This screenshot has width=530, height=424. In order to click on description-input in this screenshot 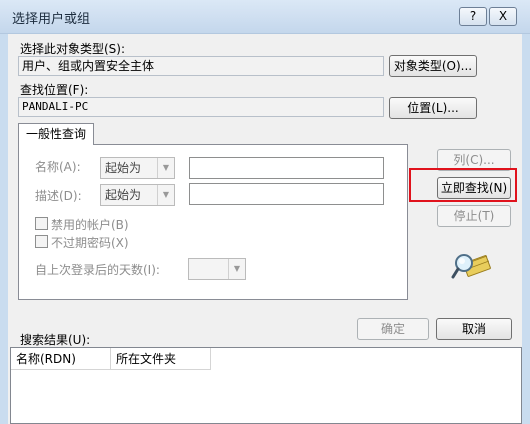, I will do `click(286, 194)`.